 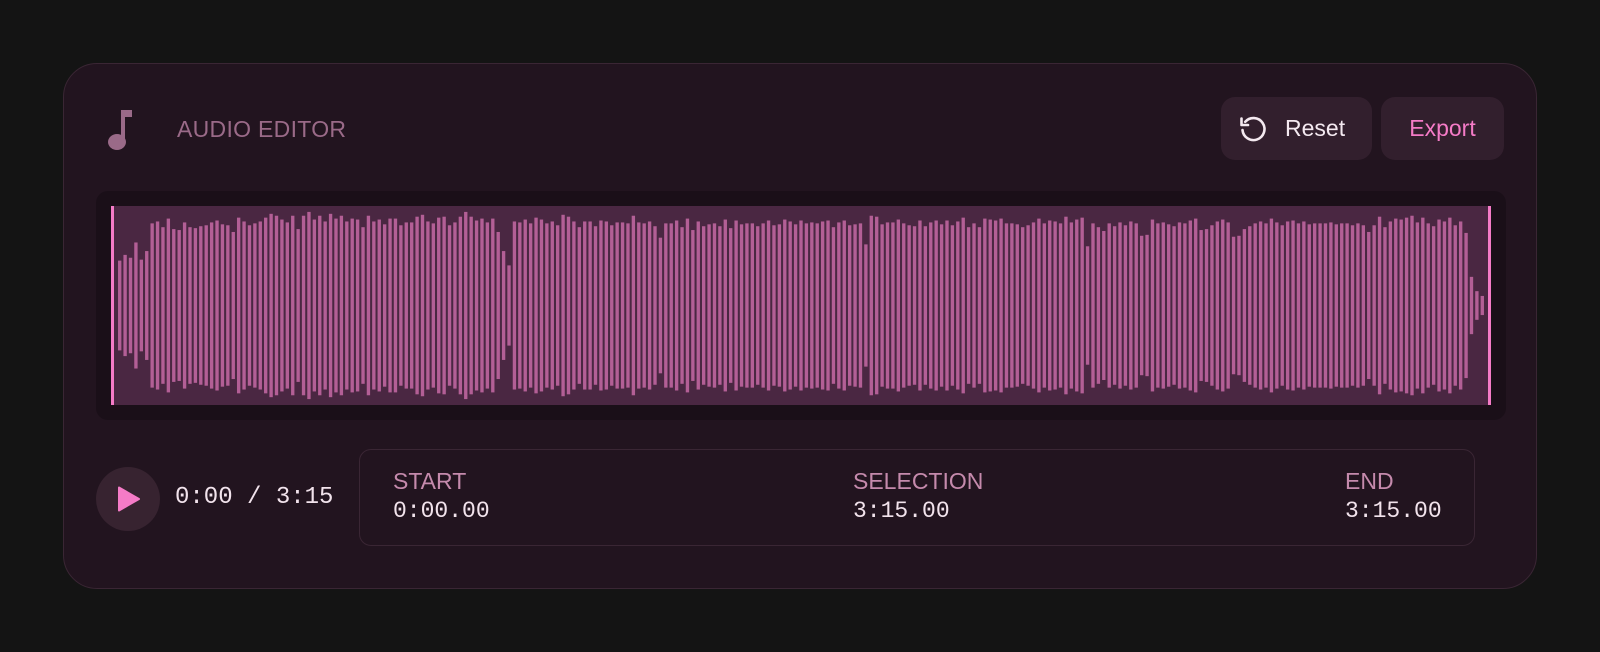 I want to click on play-icon, so click(x=129, y=499).